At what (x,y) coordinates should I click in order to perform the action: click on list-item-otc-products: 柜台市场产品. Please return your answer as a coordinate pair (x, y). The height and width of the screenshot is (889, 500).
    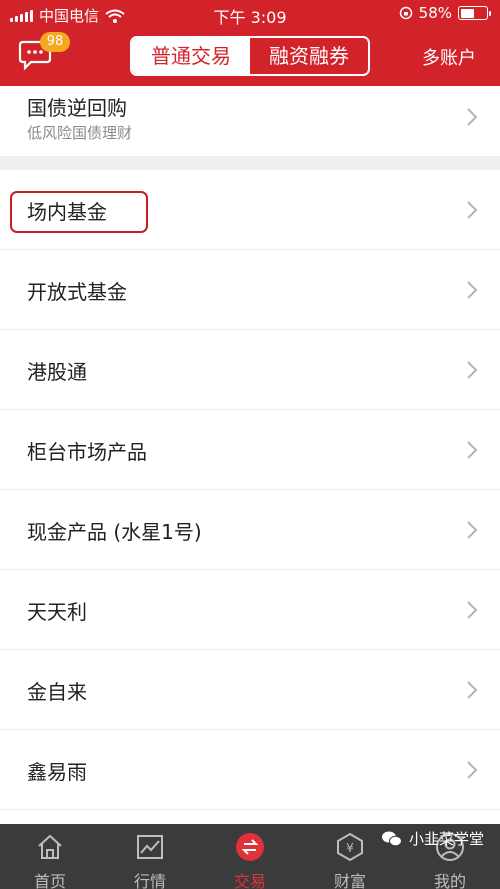
    Looking at the image, I should click on (250, 450).